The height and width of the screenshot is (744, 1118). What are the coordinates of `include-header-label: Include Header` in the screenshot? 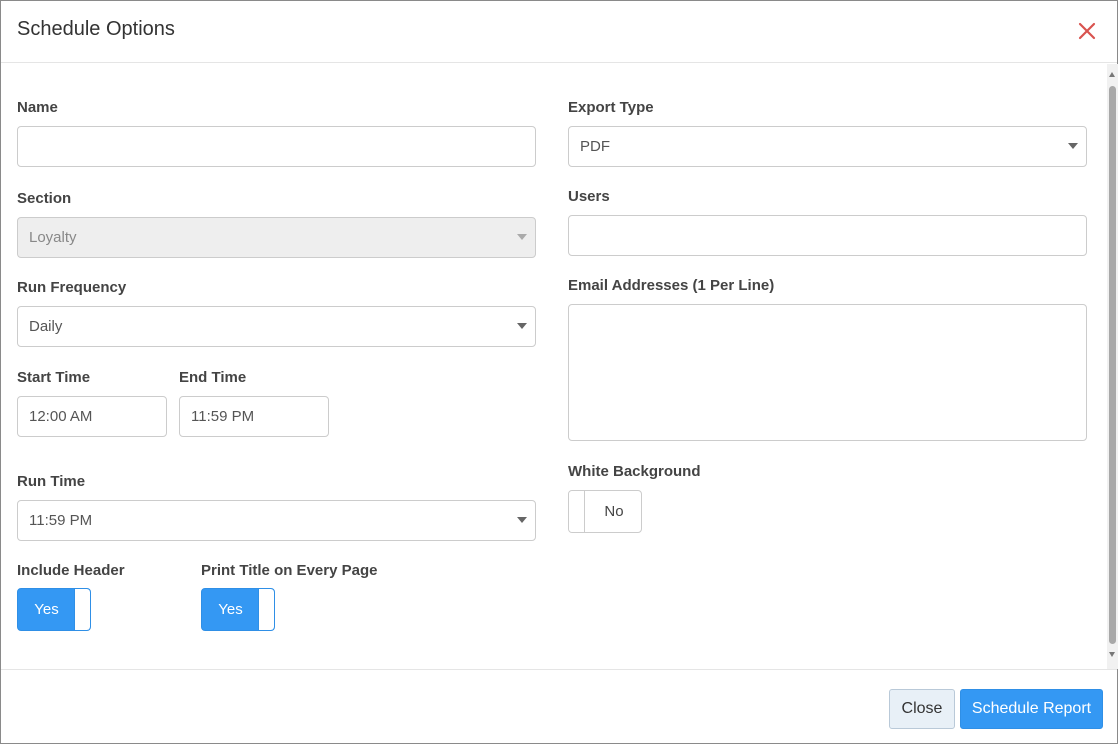 It's located at (71, 570).